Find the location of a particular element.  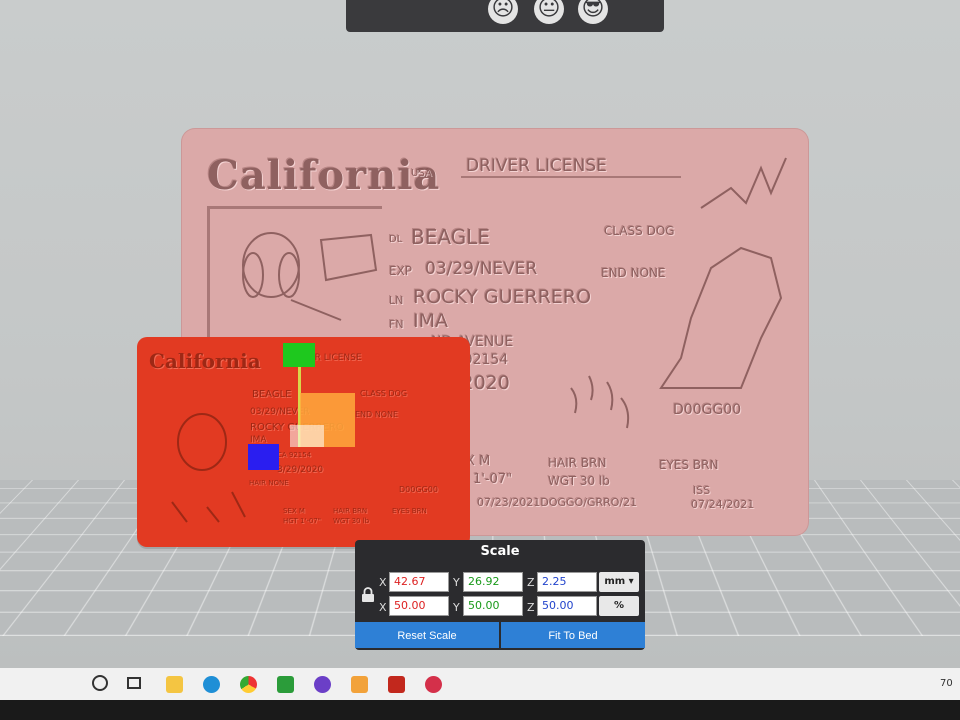

small-dob: 3/29/2020 is located at coordinates (300, 470).